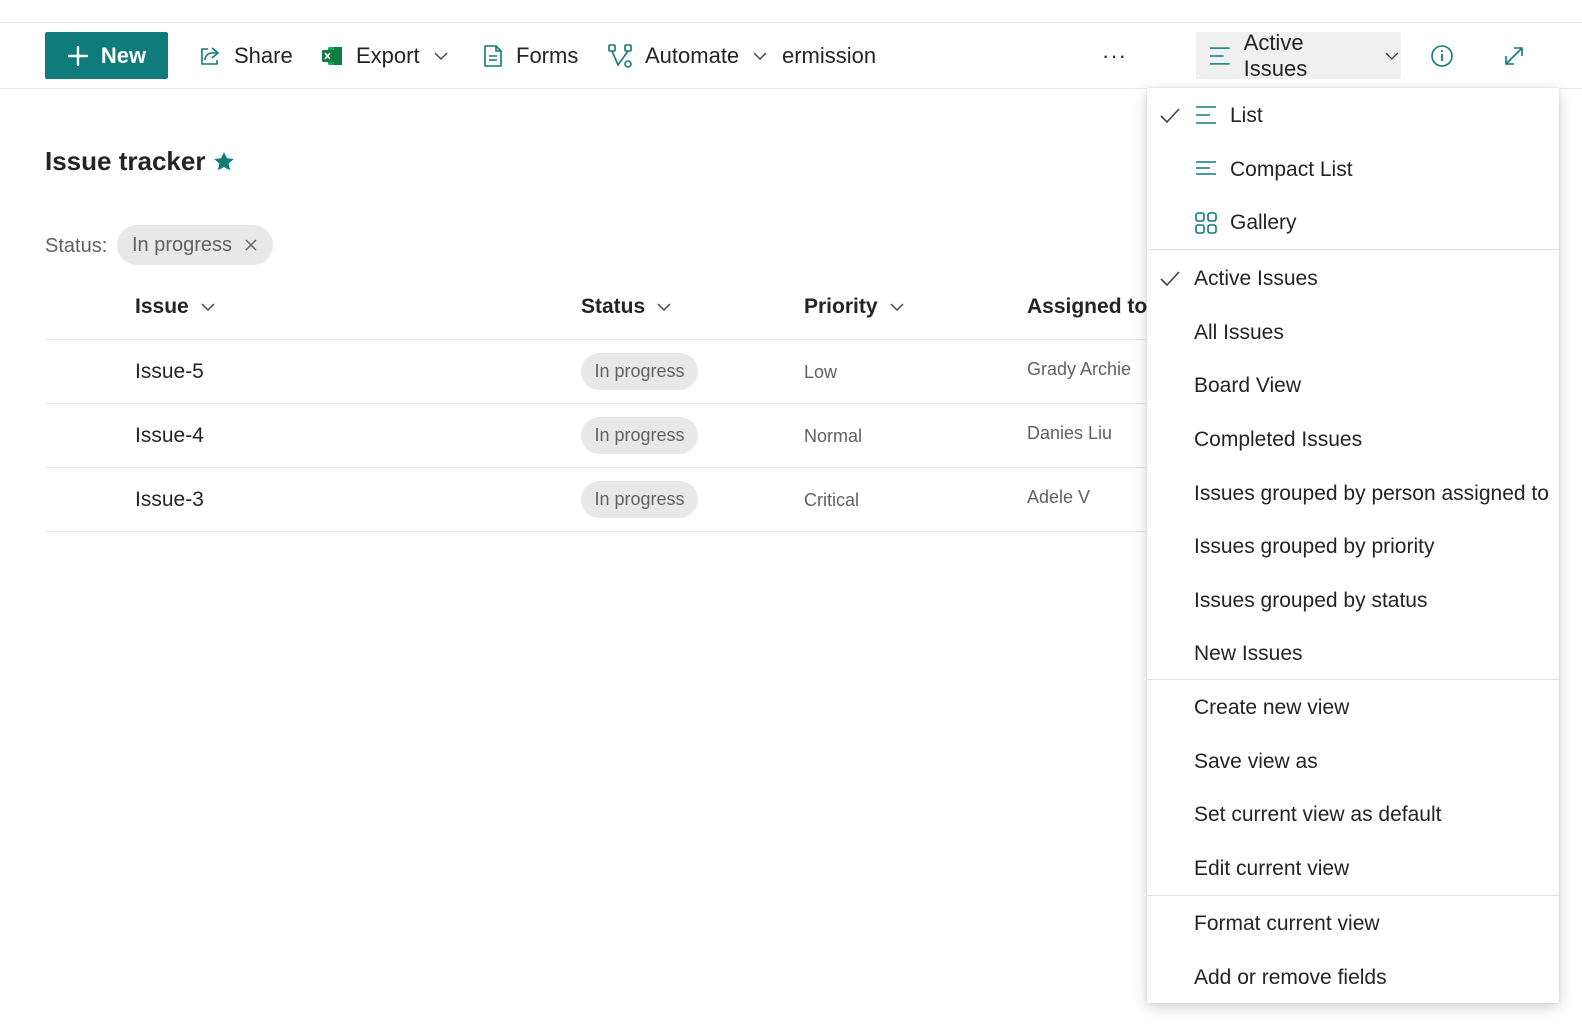 The width and height of the screenshot is (1582, 1030). I want to click on view-switcher-button: Active Issues, so click(1298, 55).